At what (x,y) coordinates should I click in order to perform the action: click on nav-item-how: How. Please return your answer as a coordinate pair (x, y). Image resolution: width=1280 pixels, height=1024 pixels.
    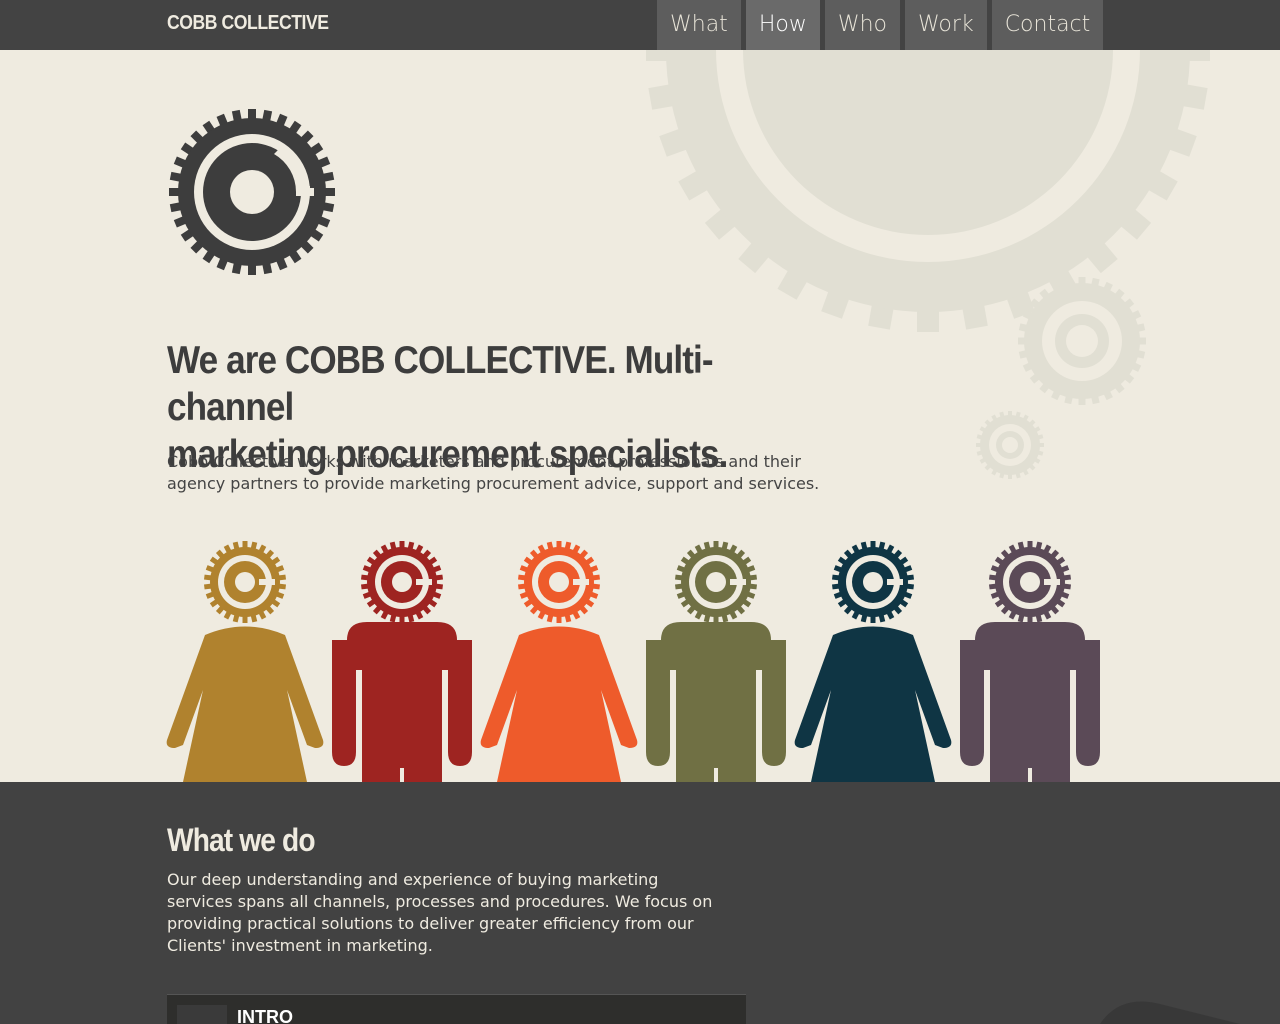
    Looking at the image, I should click on (782, 25).